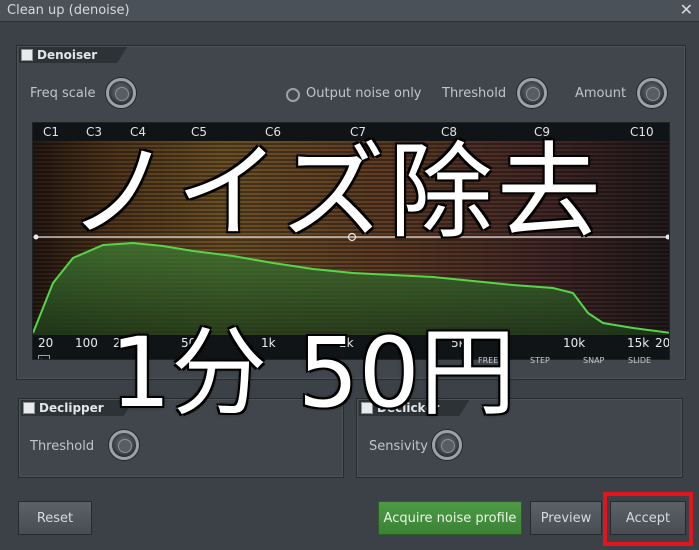  What do you see at coordinates (574, 343) in the screenshot?
I see `freq-label: 10k` at bounding box center [574, 343].